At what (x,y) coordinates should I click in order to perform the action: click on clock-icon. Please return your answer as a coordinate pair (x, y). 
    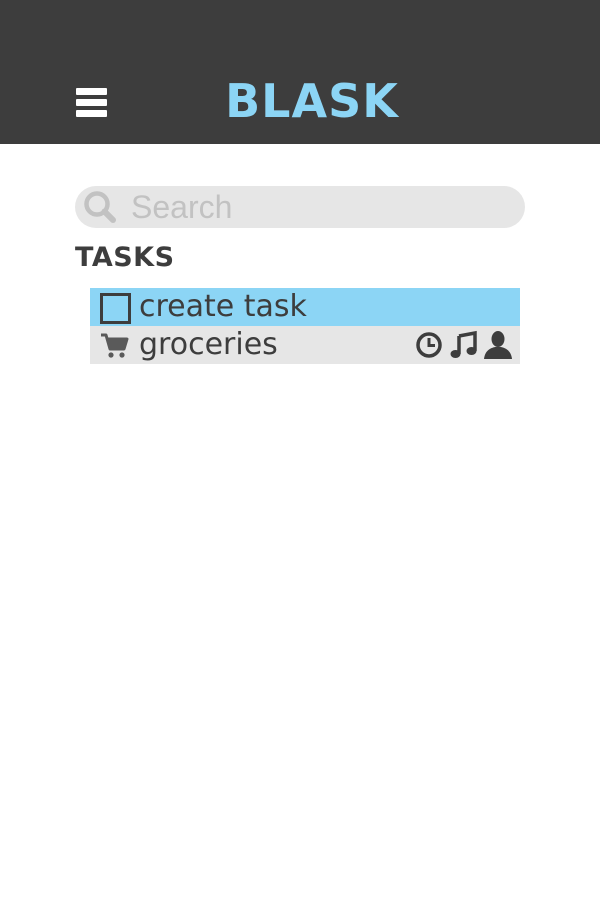
    Looking at the image, I should click on (429, 345).